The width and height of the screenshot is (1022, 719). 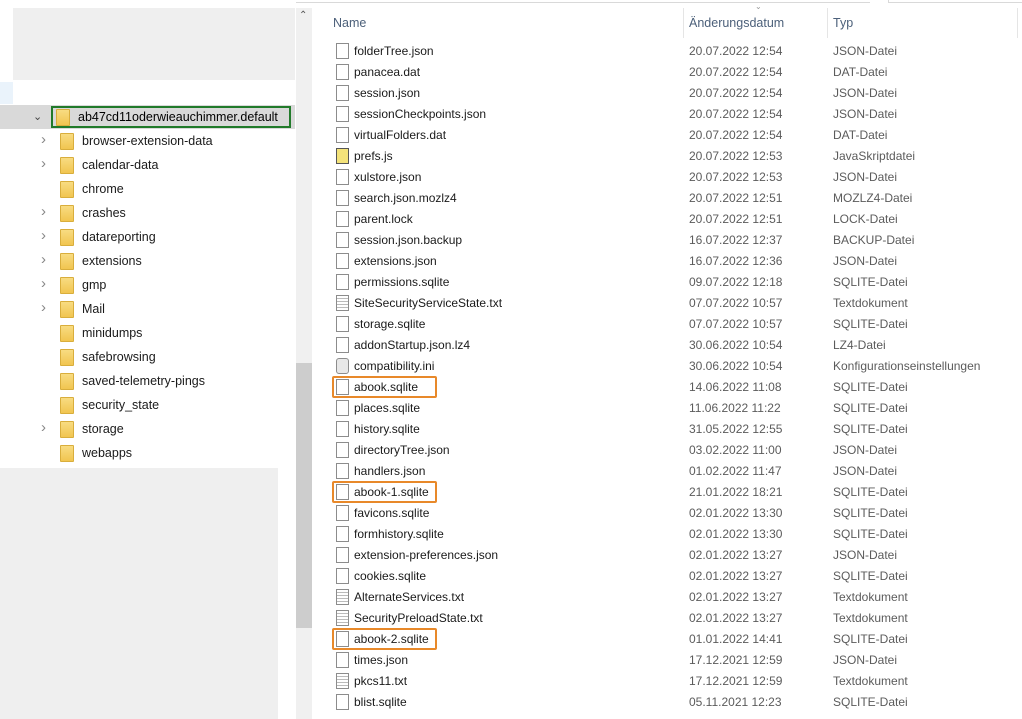 I want to click on file-name: prefs.js, so click(x=373, y=156).